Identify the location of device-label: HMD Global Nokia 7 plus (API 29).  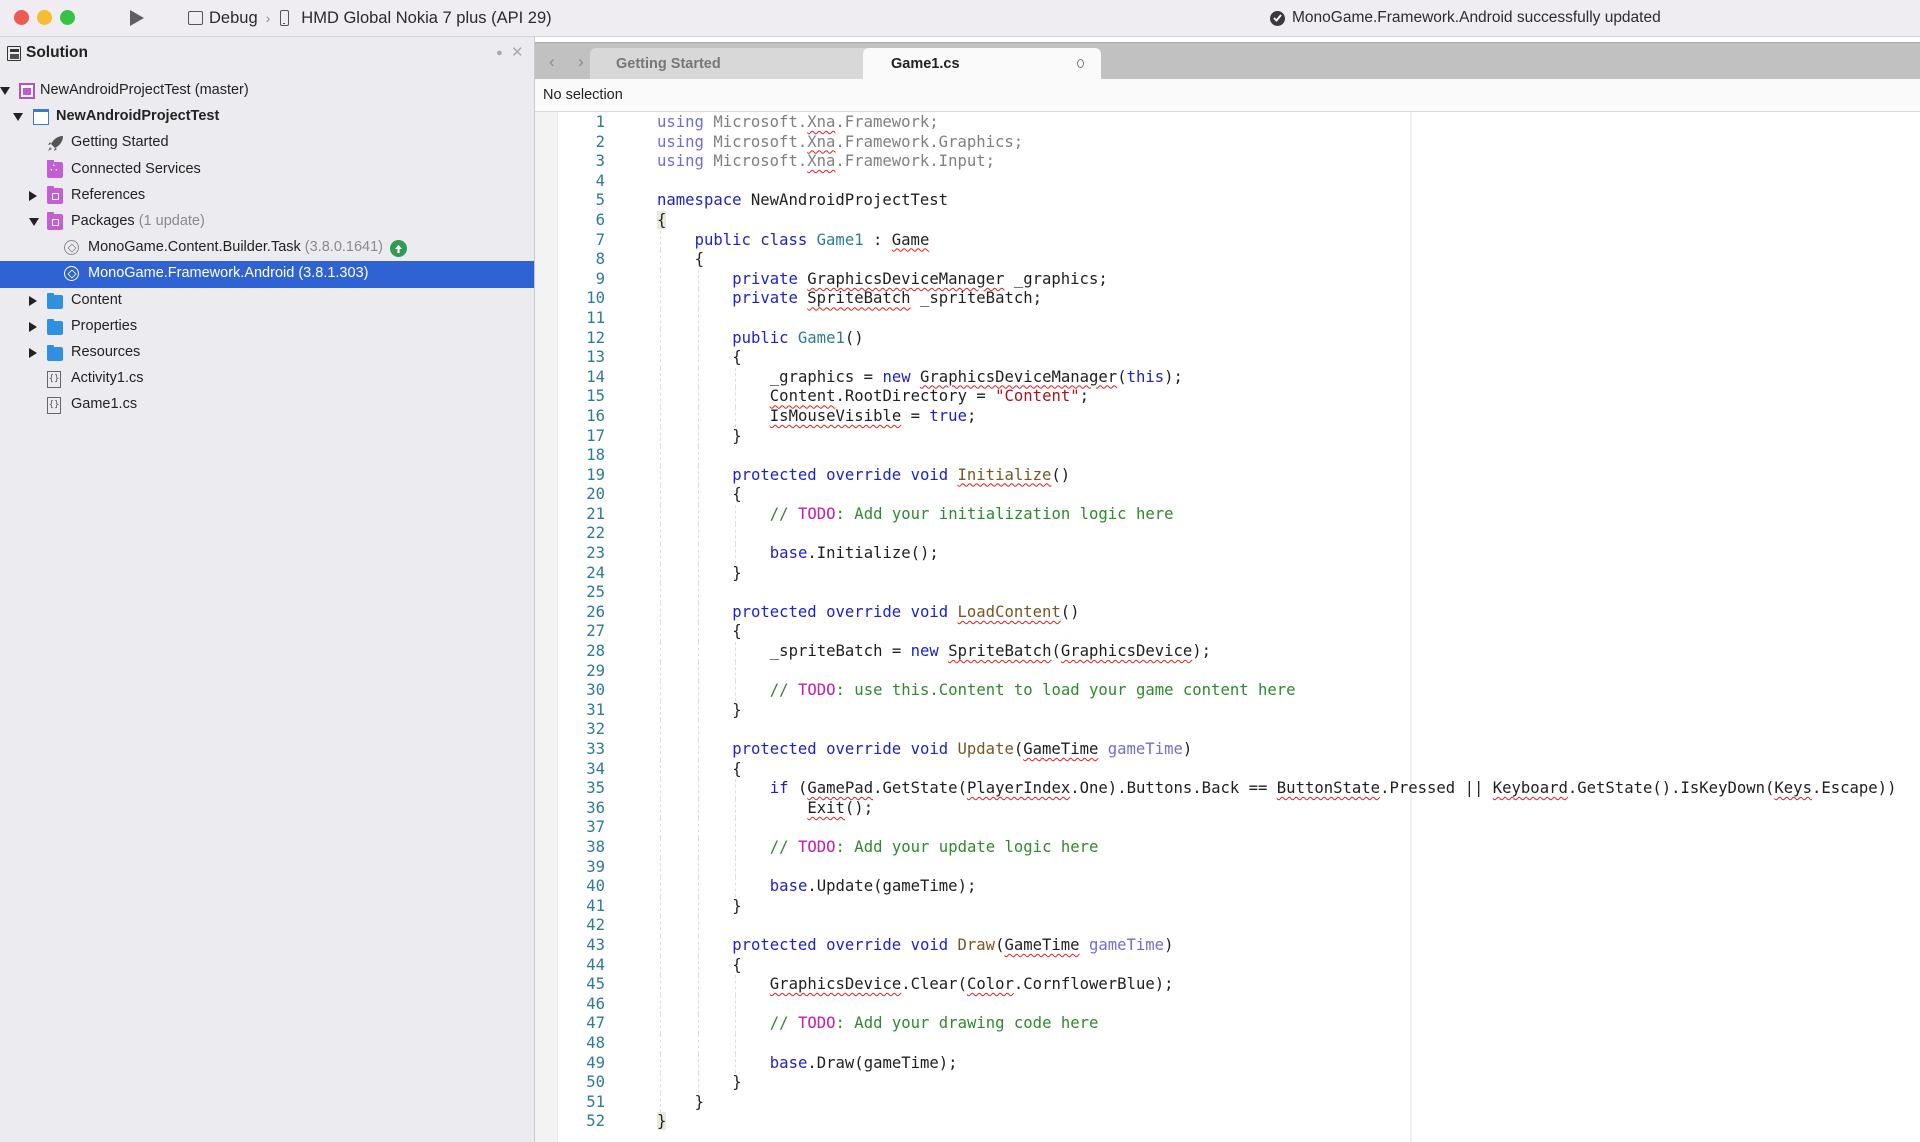
(426, 18).